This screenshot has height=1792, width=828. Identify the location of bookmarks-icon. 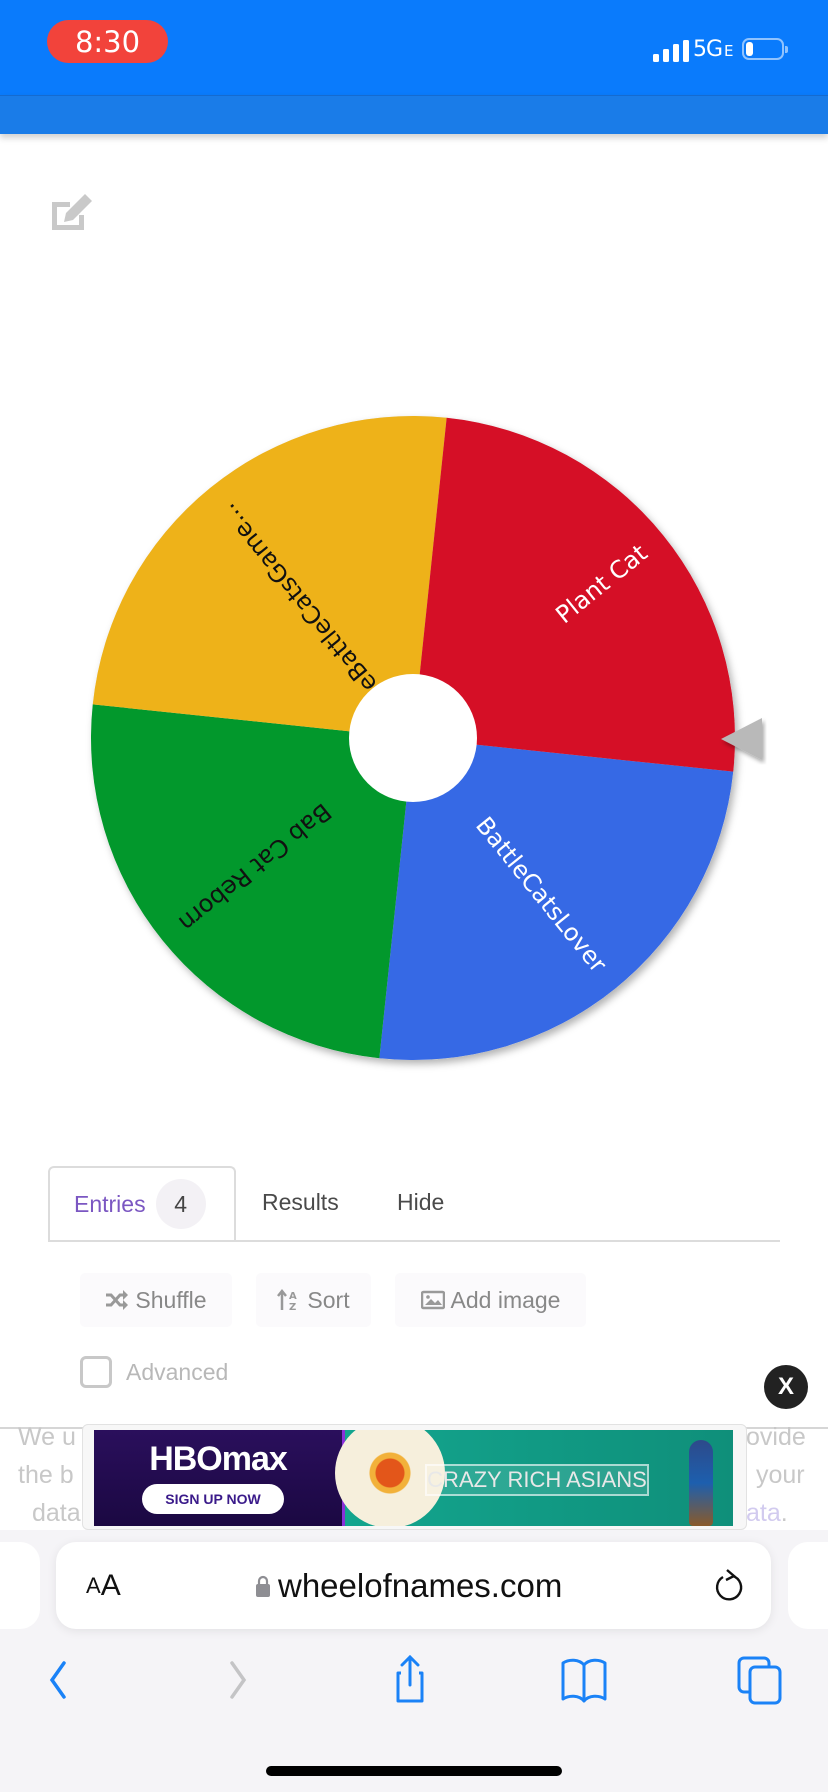
(584, 1680).